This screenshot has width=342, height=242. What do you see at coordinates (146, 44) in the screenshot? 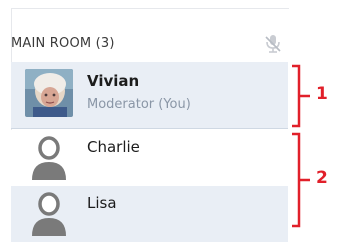
I see `room-header: MAIN ROOM (3)` at bounding box center [146, 44].